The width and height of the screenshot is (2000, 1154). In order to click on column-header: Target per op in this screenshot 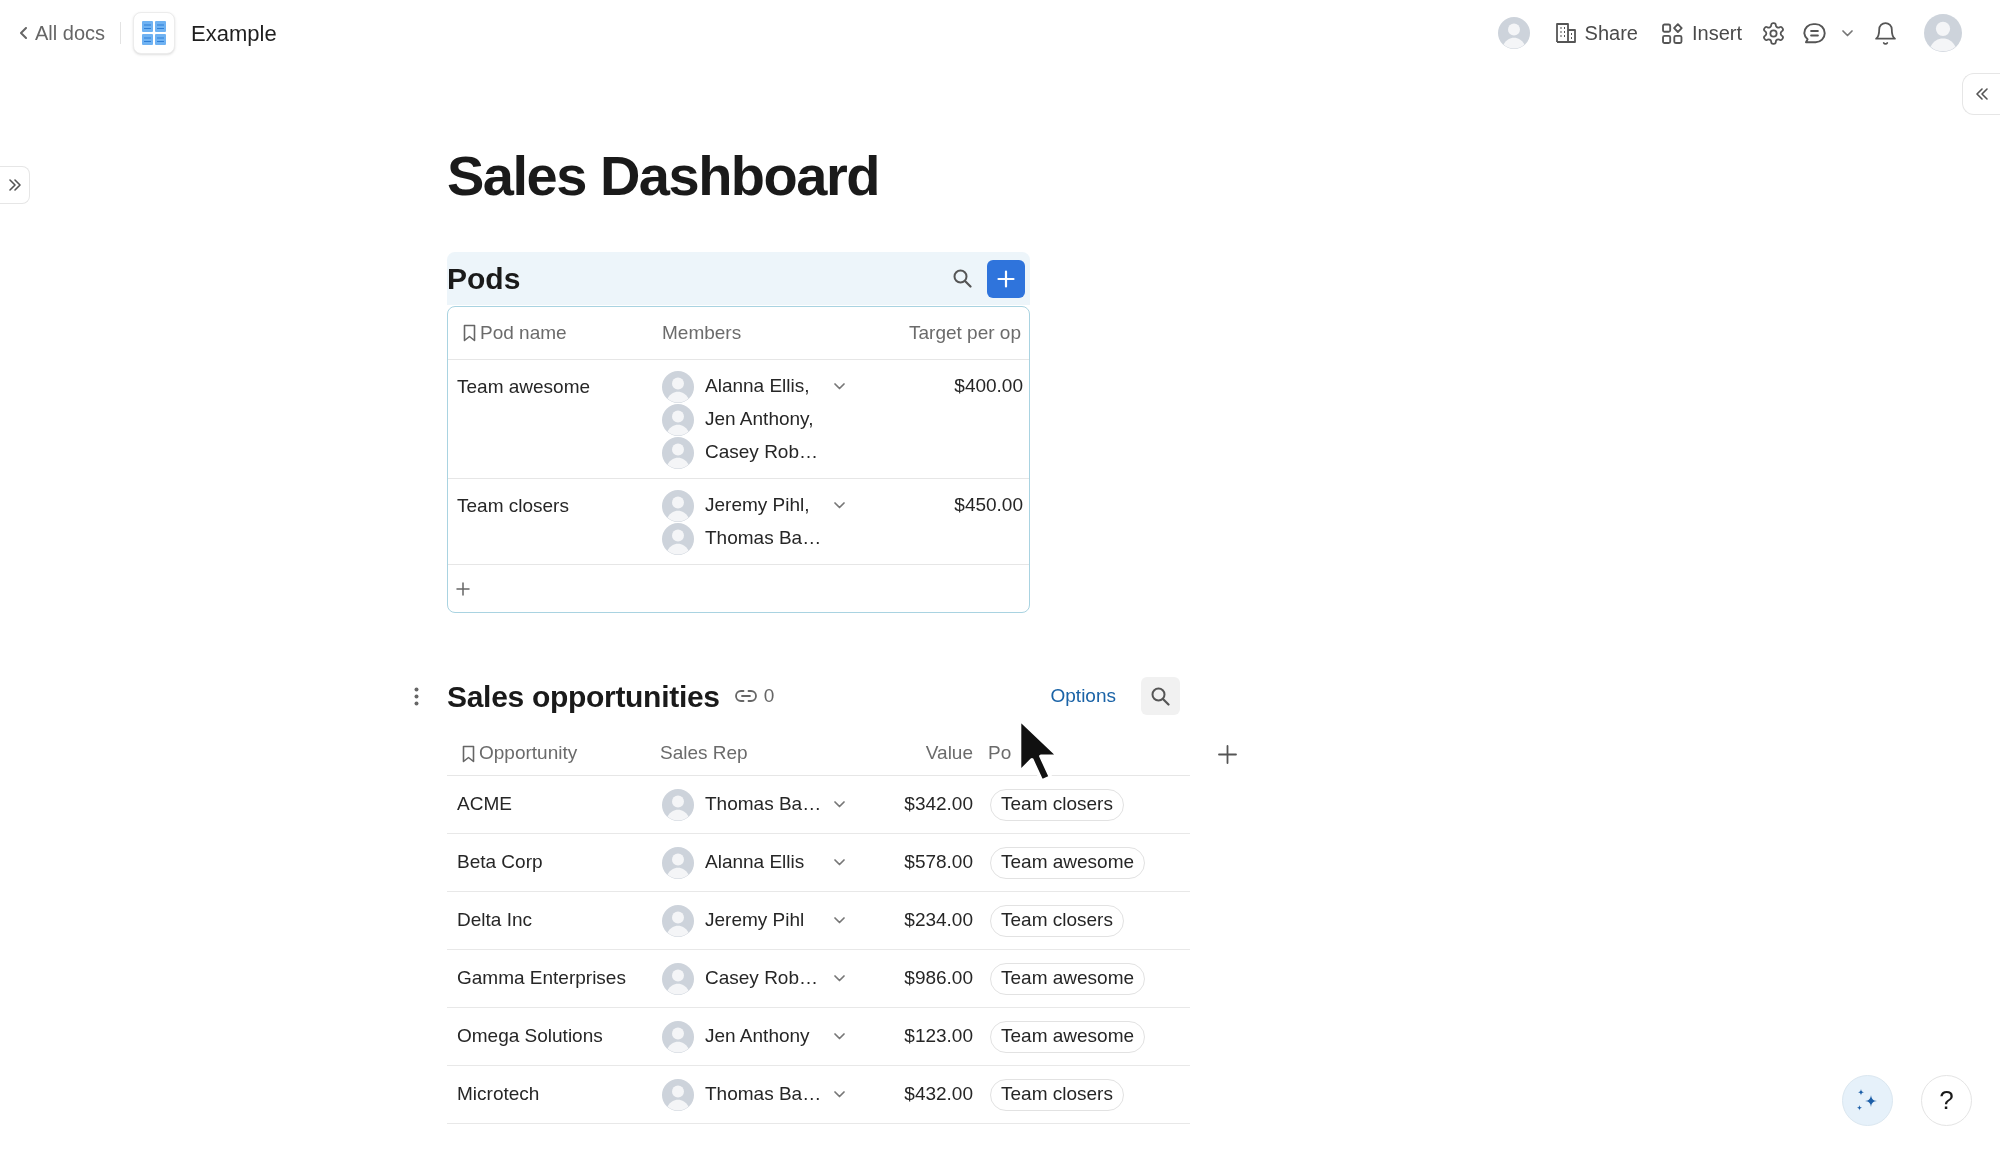, I will do `click(965, 333)`.